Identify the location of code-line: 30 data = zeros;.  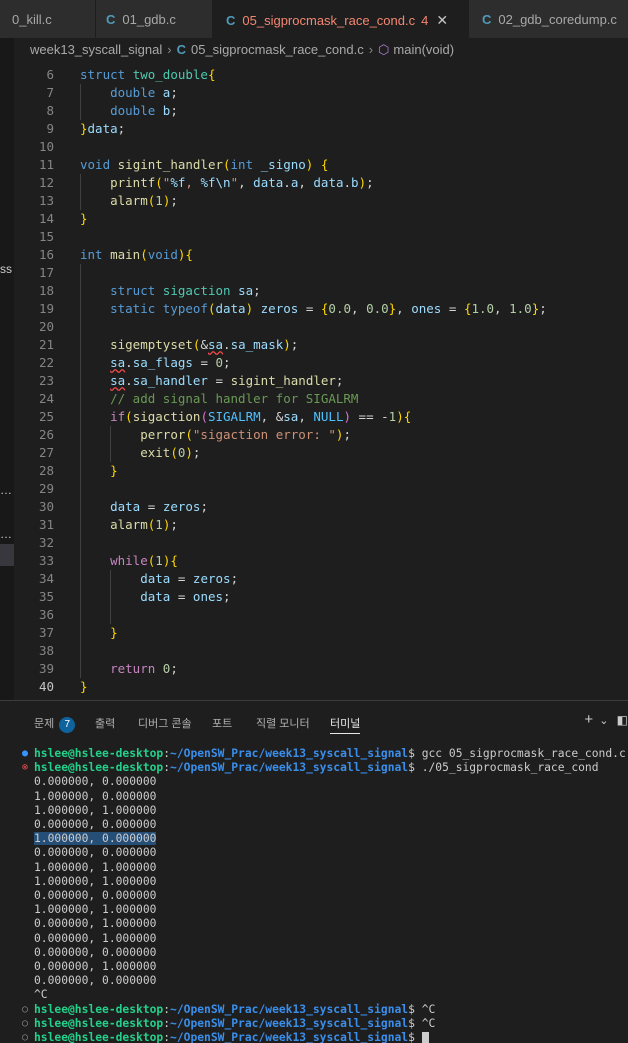
(321, 507).